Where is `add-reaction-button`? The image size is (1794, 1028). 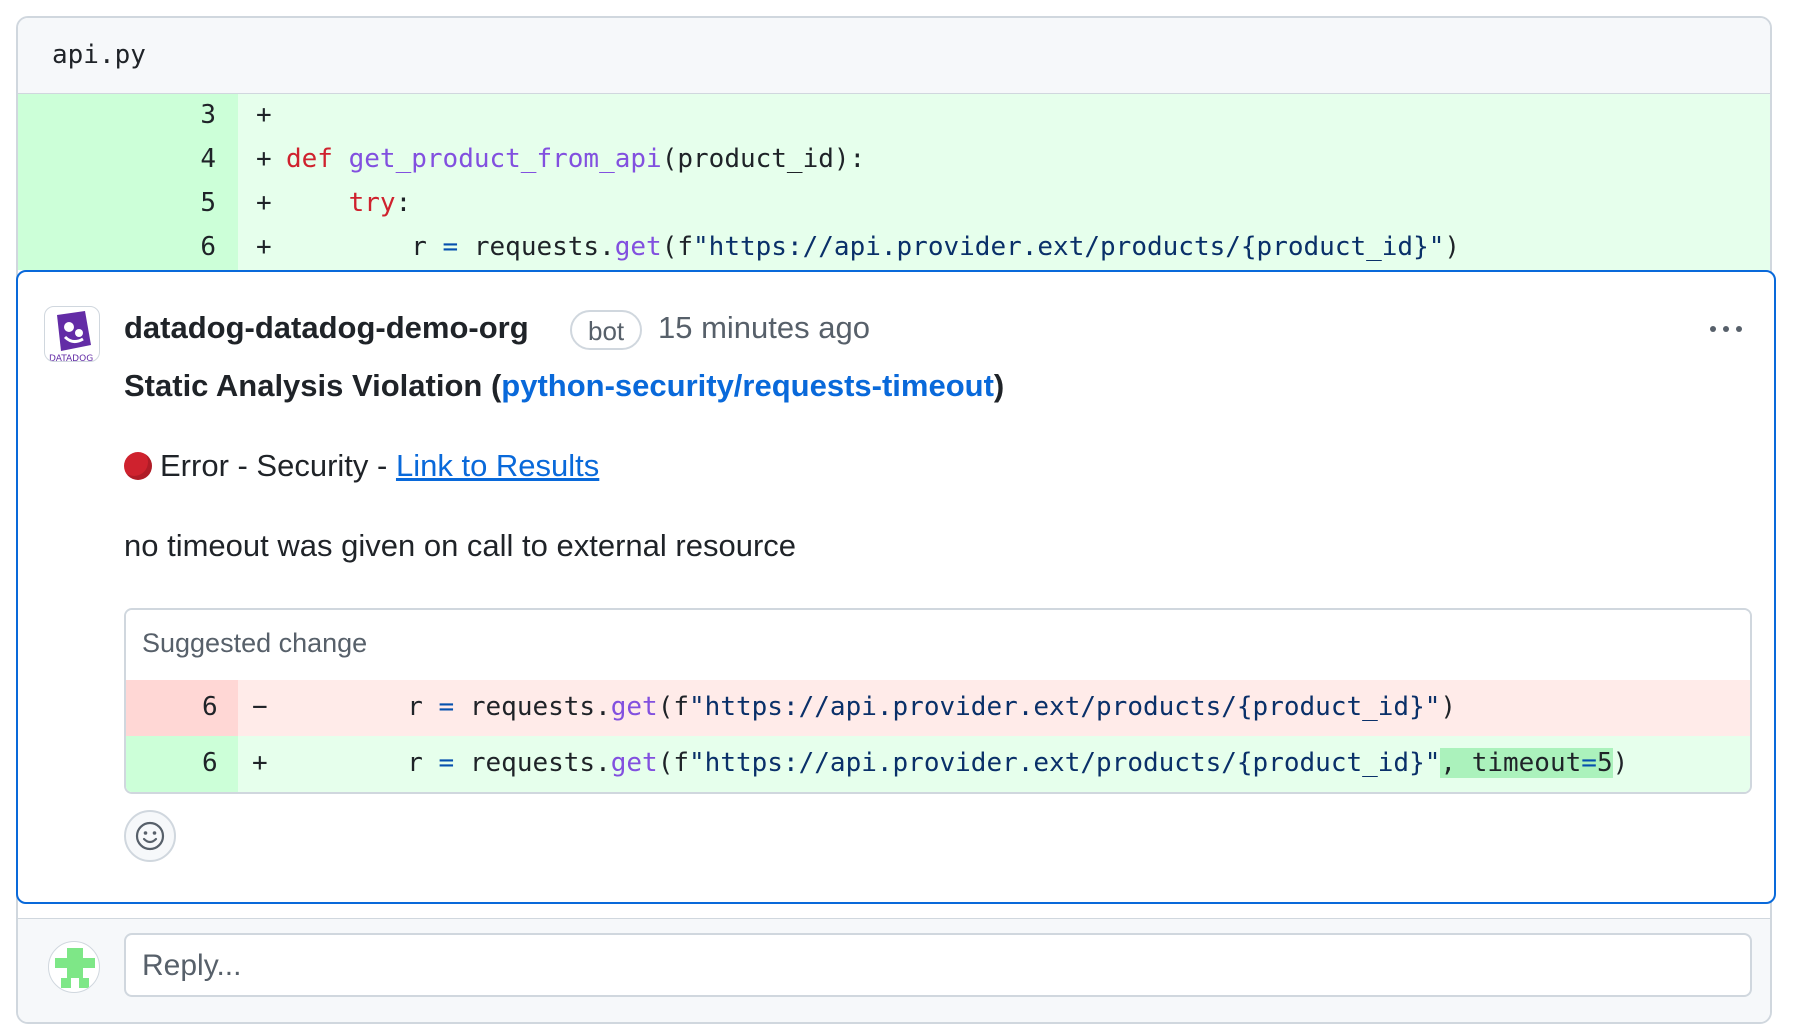
add-reaction-button is located at coordinates (150, 836).